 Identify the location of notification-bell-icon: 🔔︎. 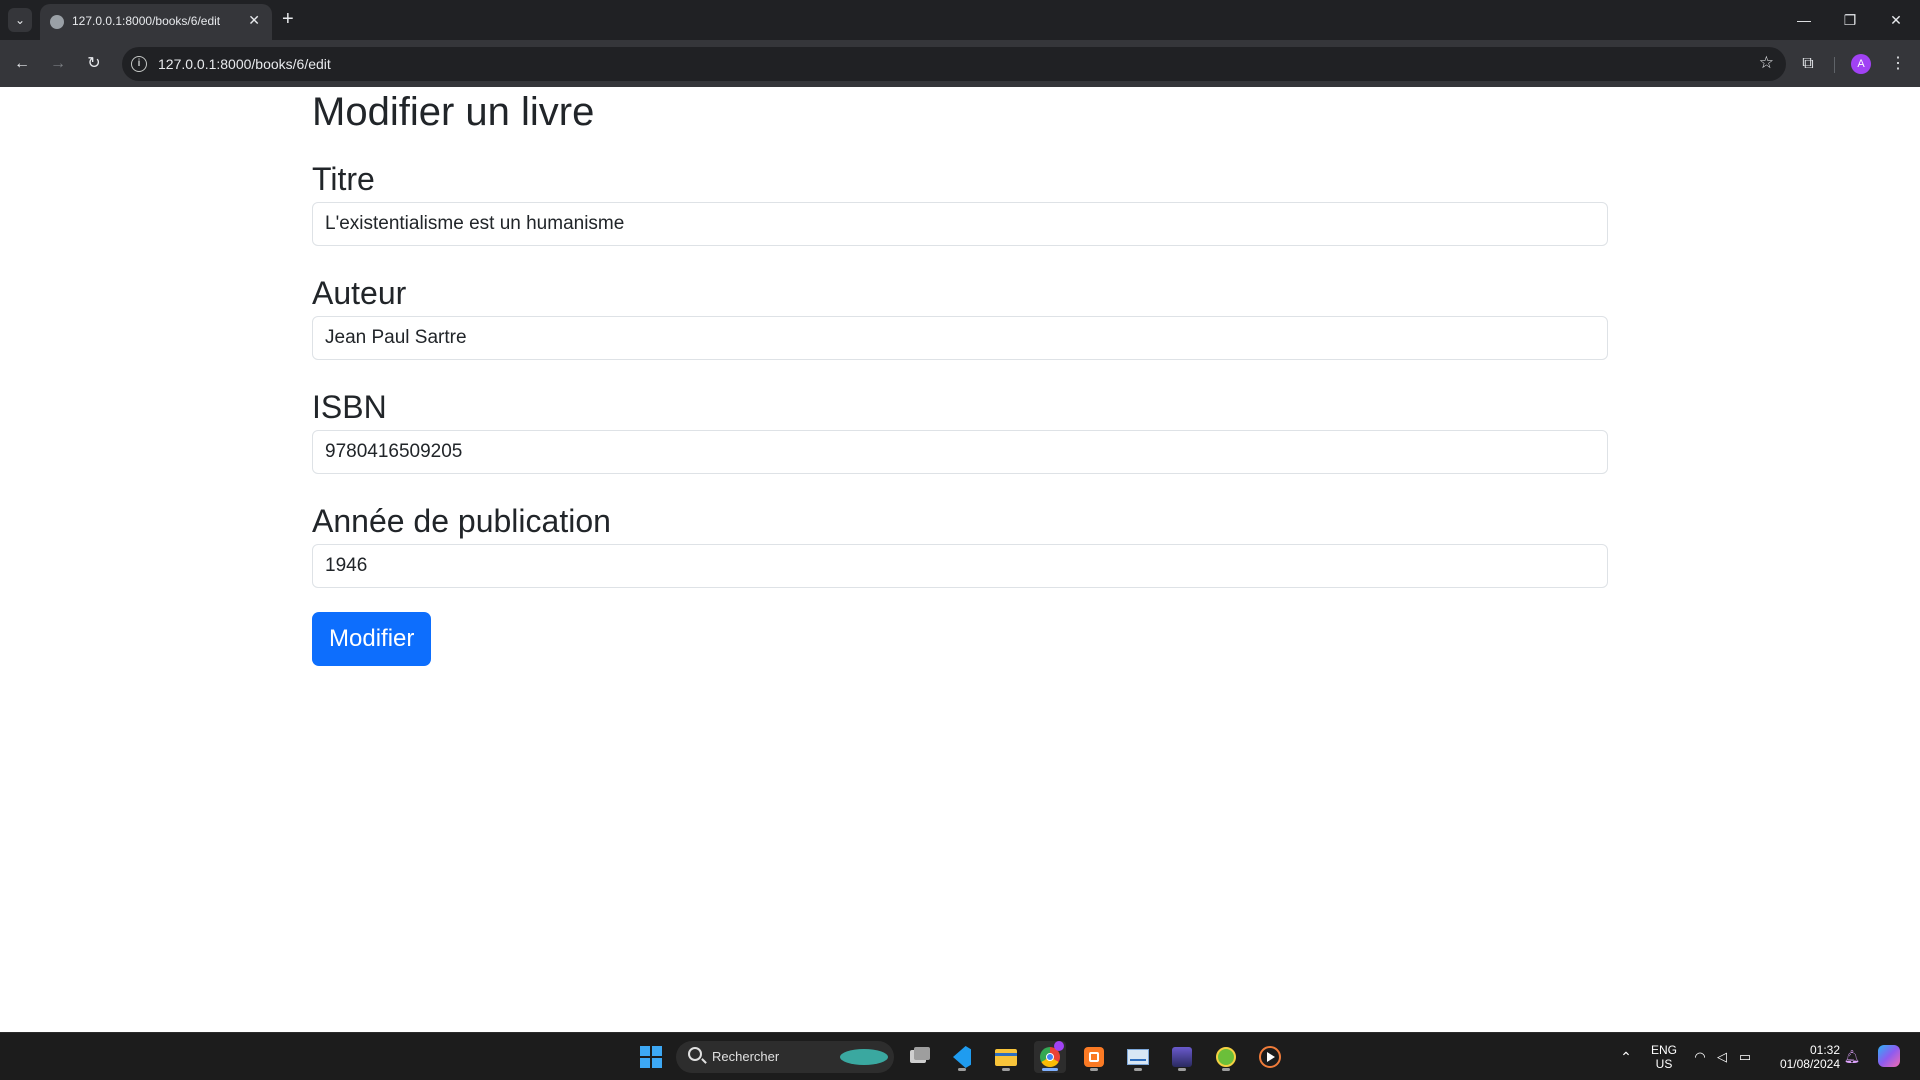
(1852, 1056).